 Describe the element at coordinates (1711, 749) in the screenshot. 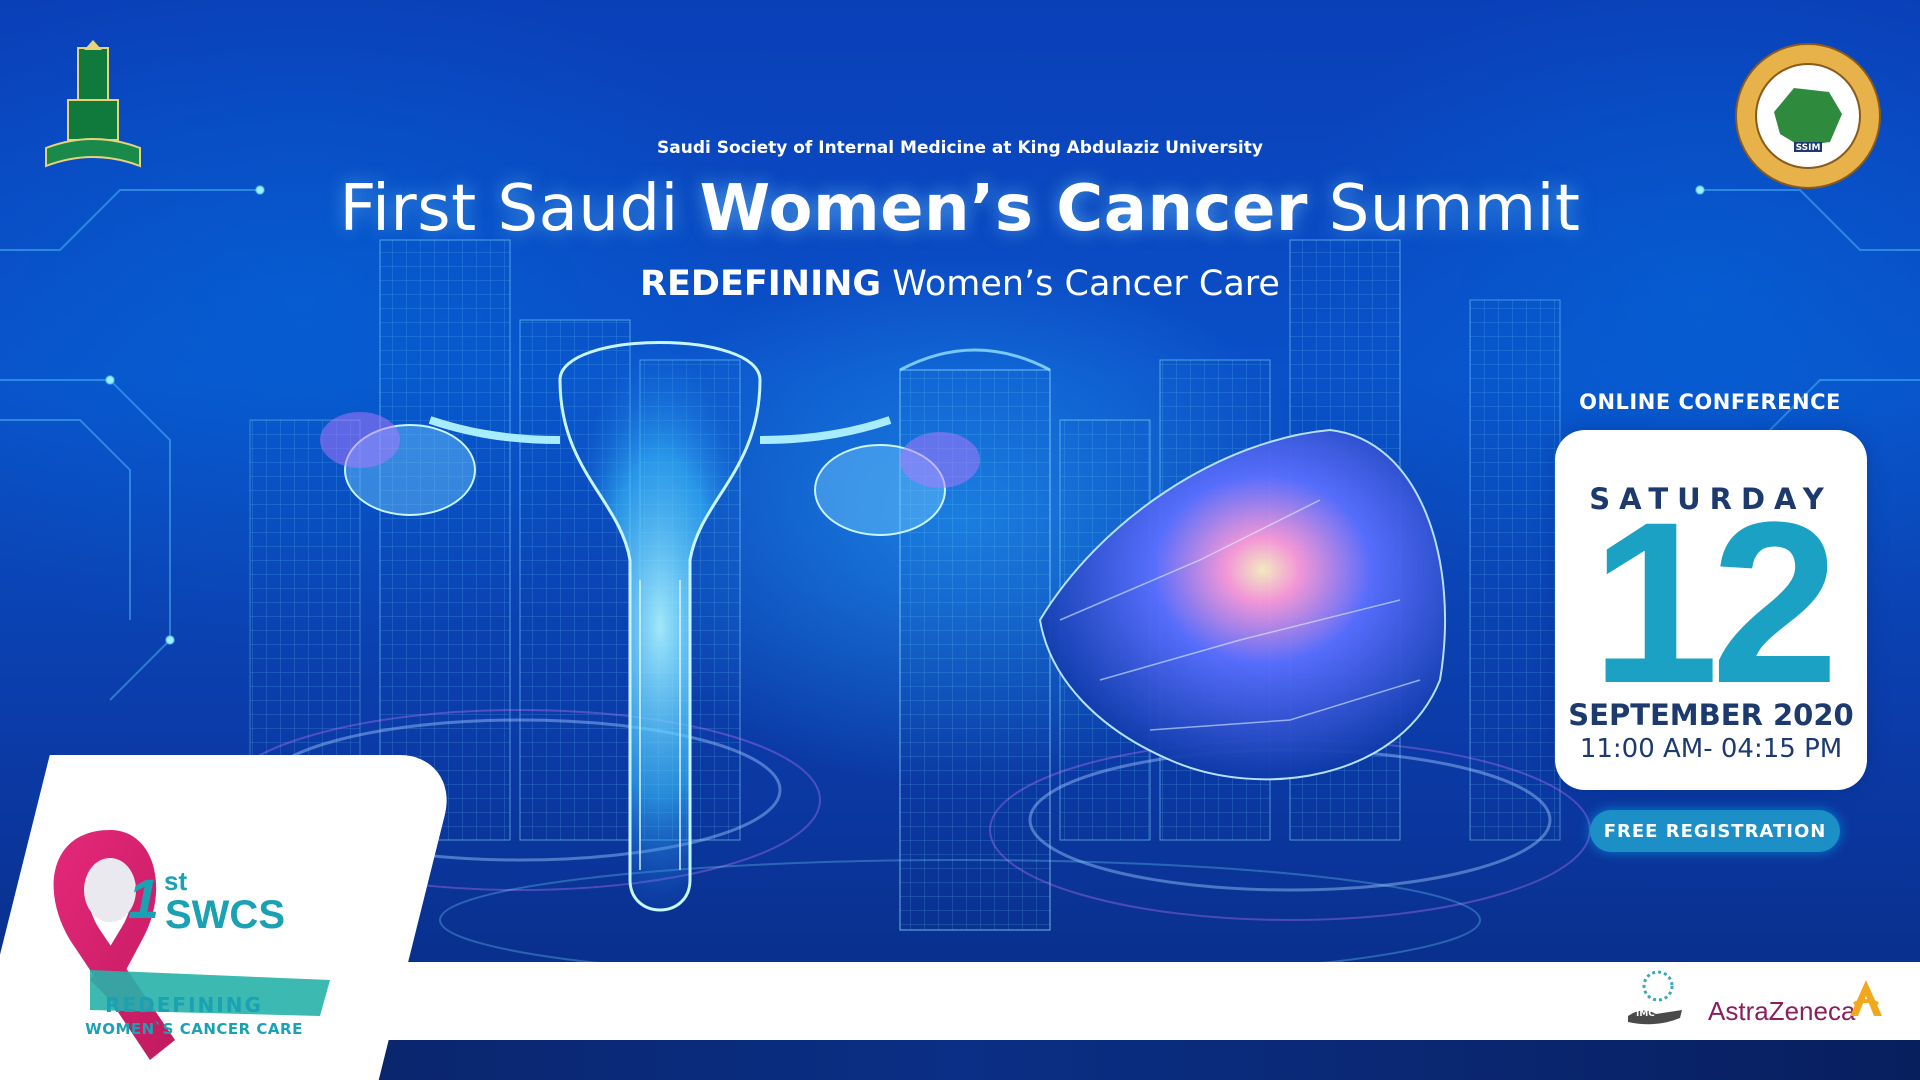

I see `event-time: 11:00 AM- 04:15 PM` at that location.